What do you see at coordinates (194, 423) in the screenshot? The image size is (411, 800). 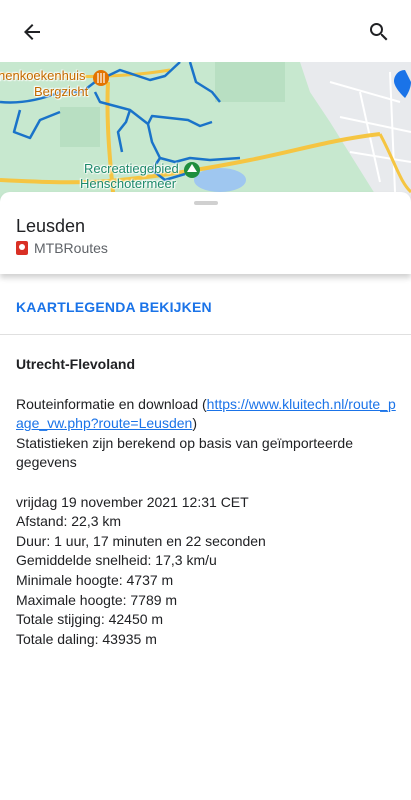 I see `route-info-suffix: )` at bounding box center [194, 423].